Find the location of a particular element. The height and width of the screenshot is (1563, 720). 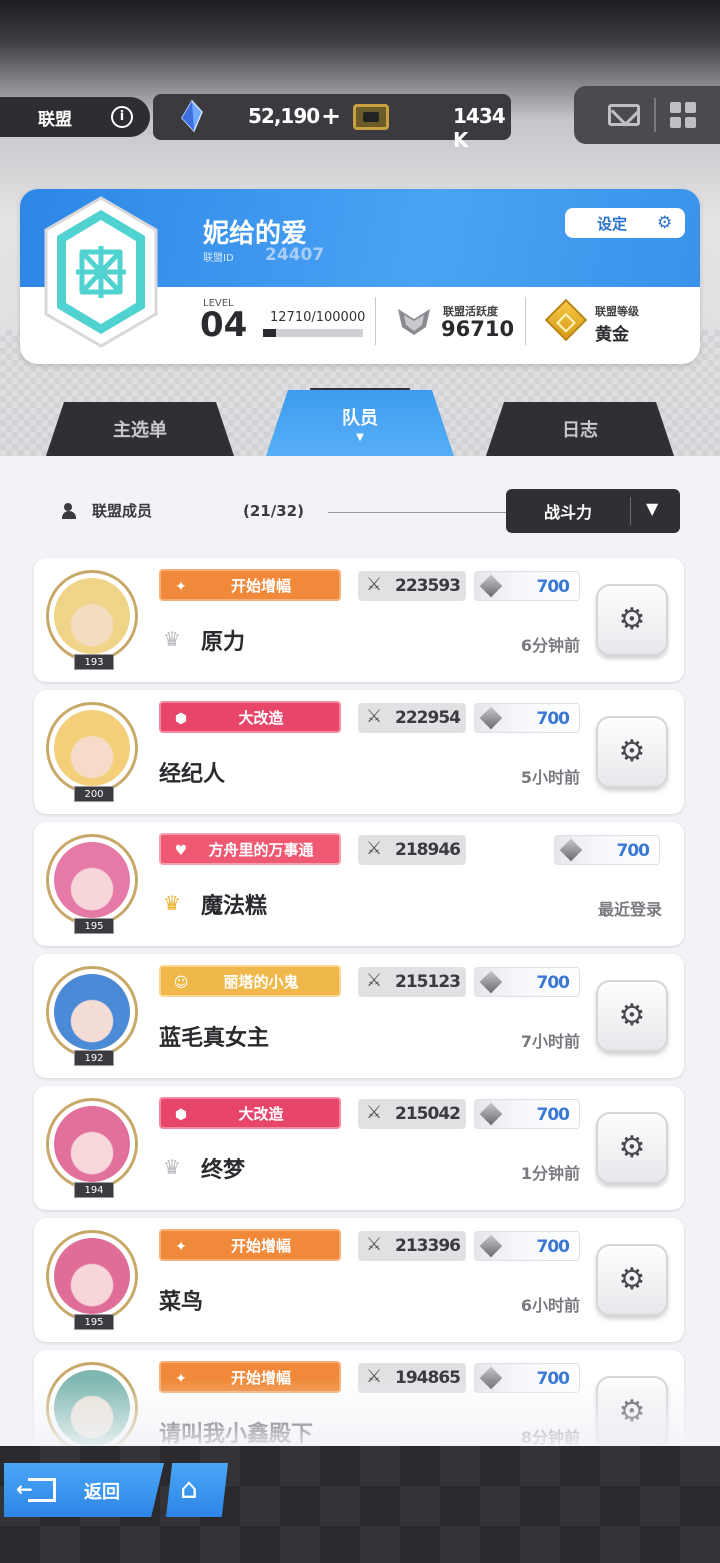

alliance-id: 24407 is located at coordinates (295, 255).